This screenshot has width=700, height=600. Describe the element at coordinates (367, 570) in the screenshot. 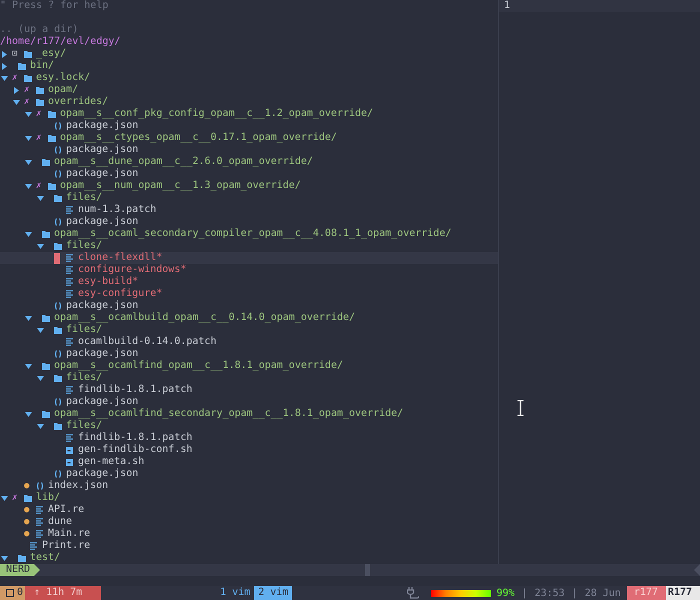

I see `split-marker` at that location.